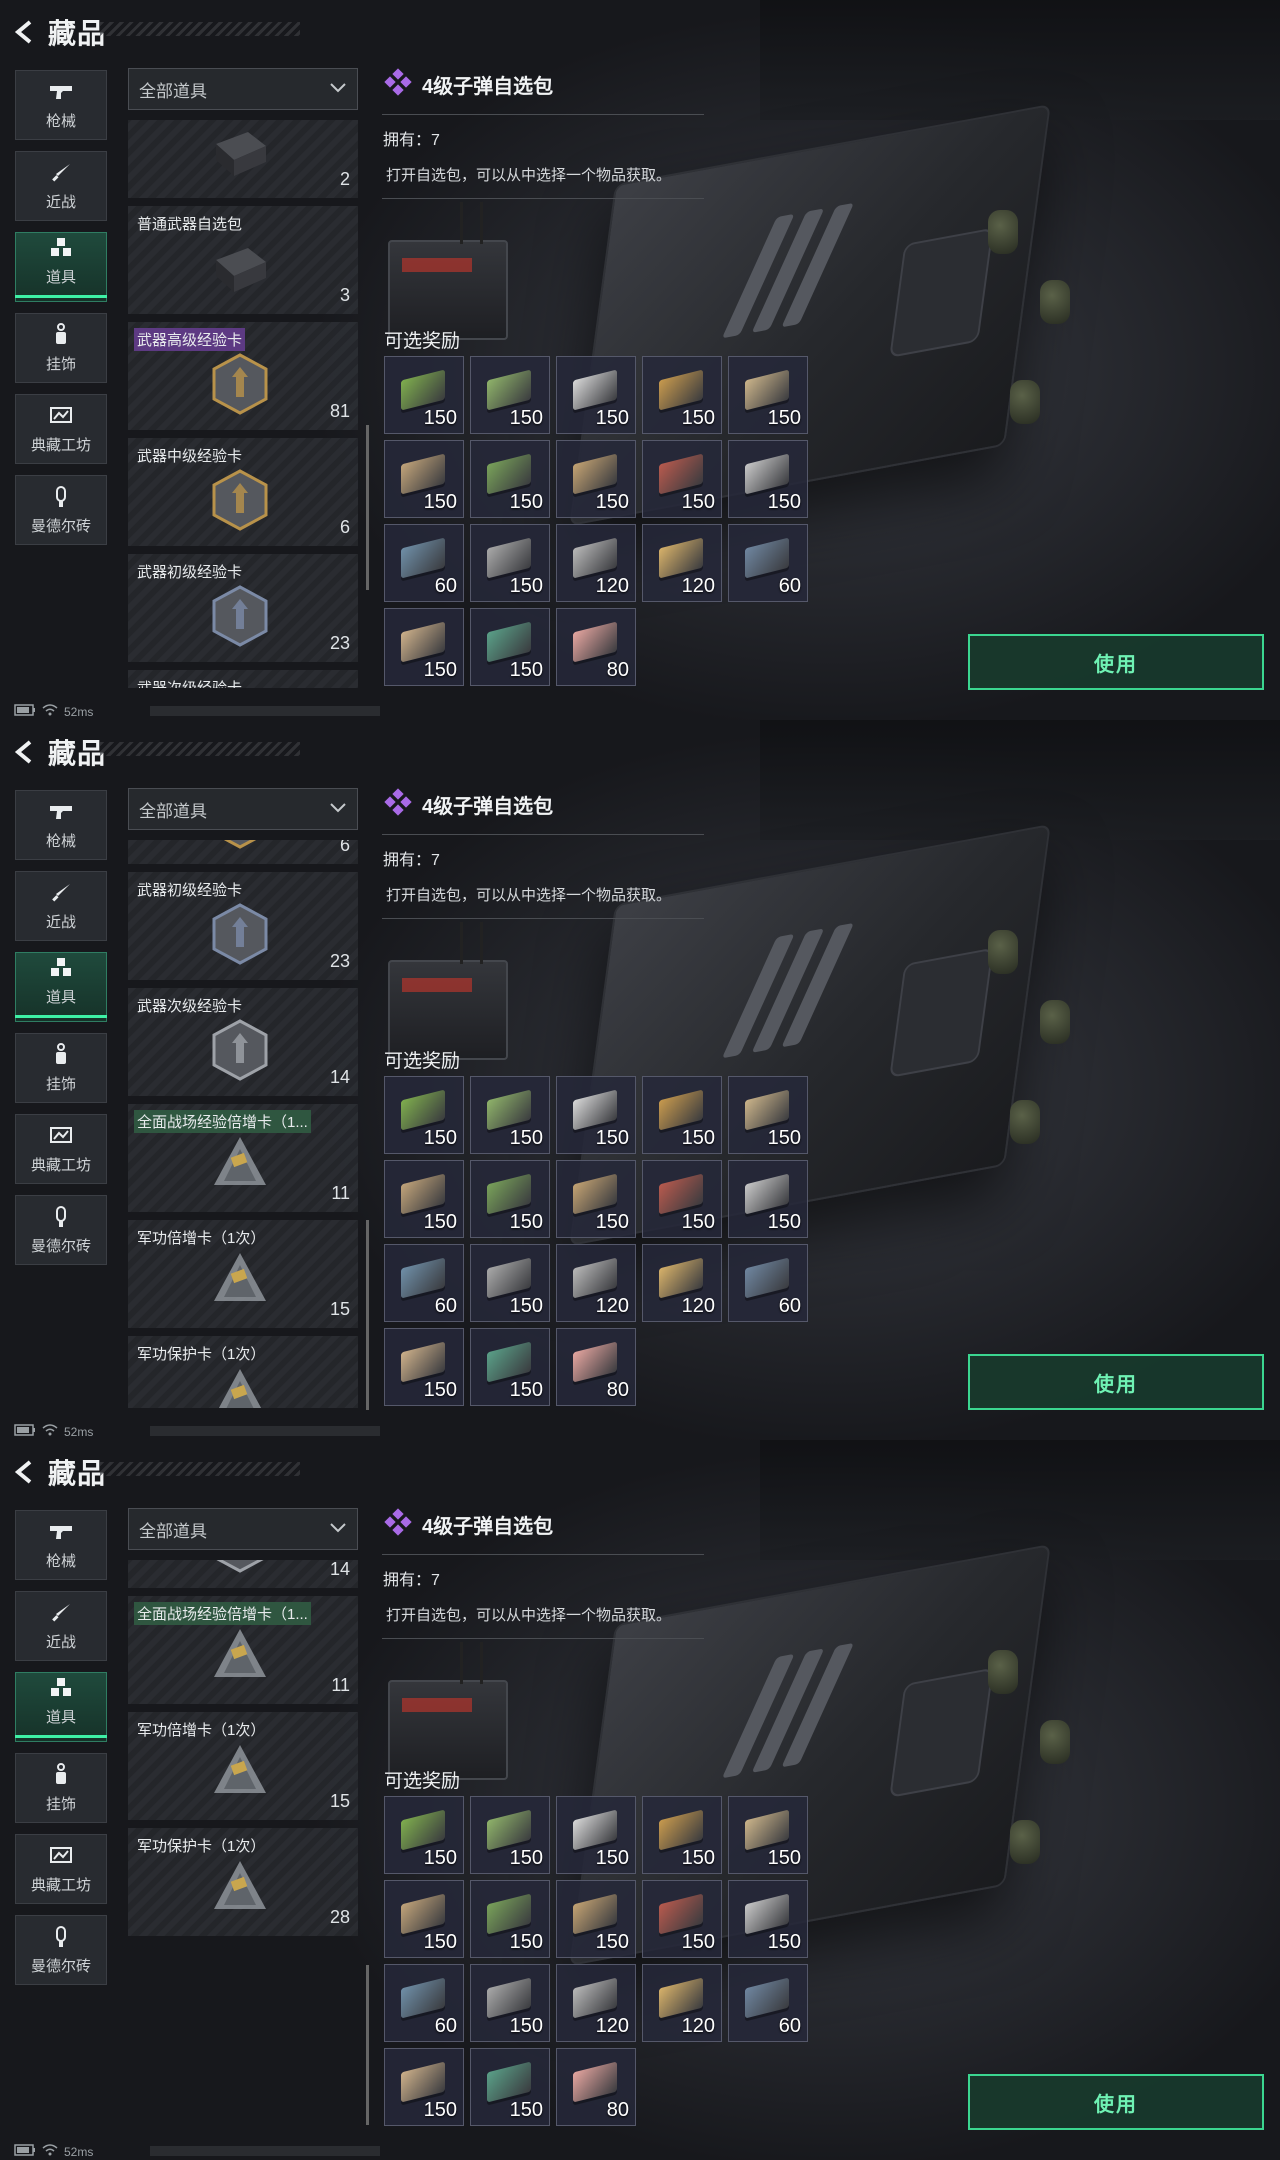  Describe the element at coordinates (243, 376) in the screenshot. I see `list-item: 武器高级经验卡 81` at that location.